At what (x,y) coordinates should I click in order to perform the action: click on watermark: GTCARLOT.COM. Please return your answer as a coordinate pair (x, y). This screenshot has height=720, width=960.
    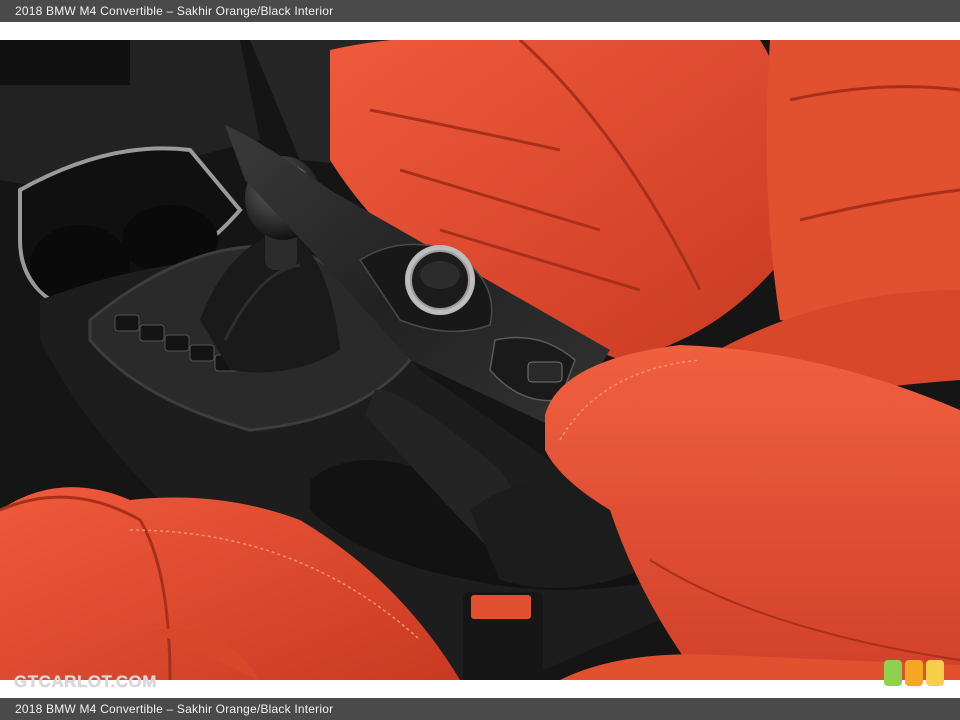
    Looking at the image, I should click on (85, 681).